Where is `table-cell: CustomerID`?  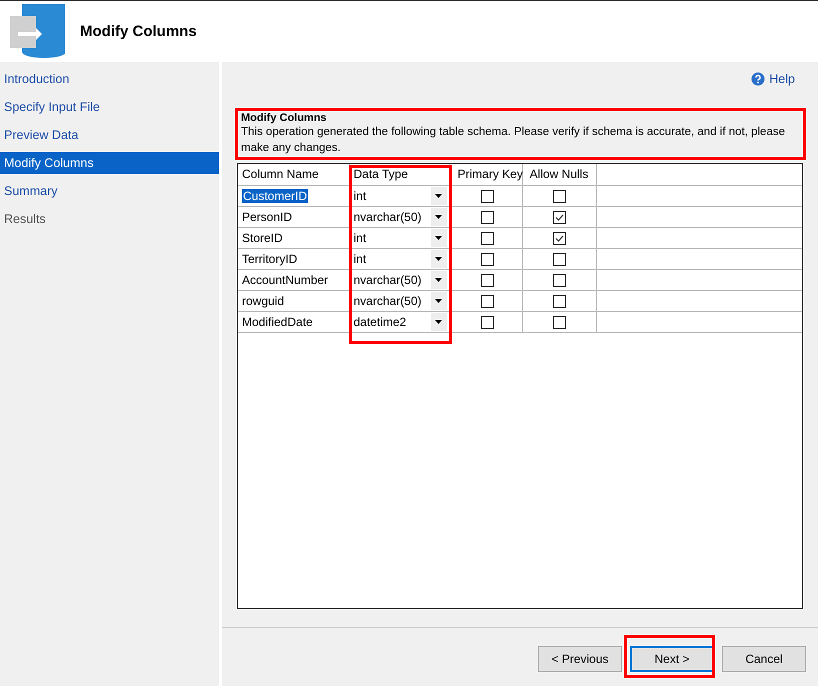 table-cell: CustomerID is located at coordinates (275, 195).